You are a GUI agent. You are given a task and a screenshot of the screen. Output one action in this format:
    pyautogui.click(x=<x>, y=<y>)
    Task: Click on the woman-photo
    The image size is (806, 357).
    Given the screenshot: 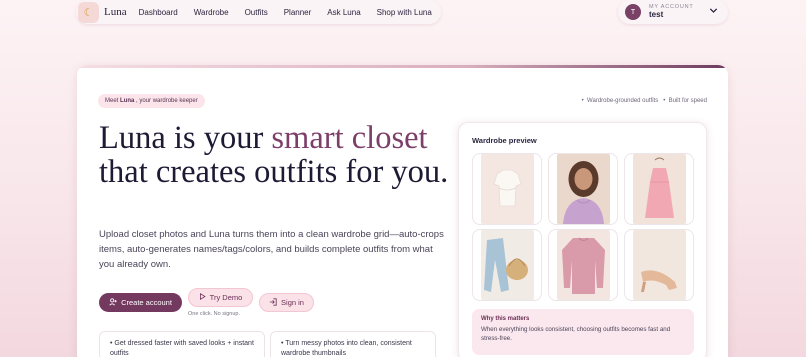 What is the action you would take?
    pyautogui.click(x=583, y=189)
    